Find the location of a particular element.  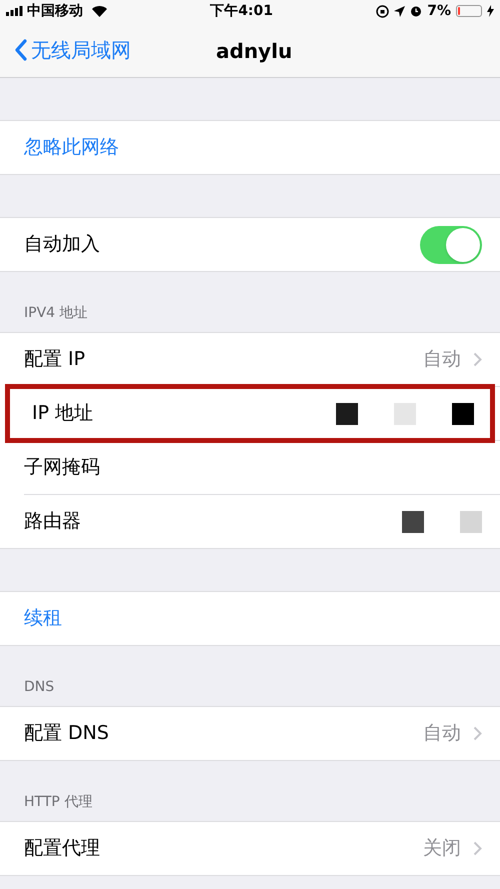

nav-title: adnylu is located at coordinates (254, 51).